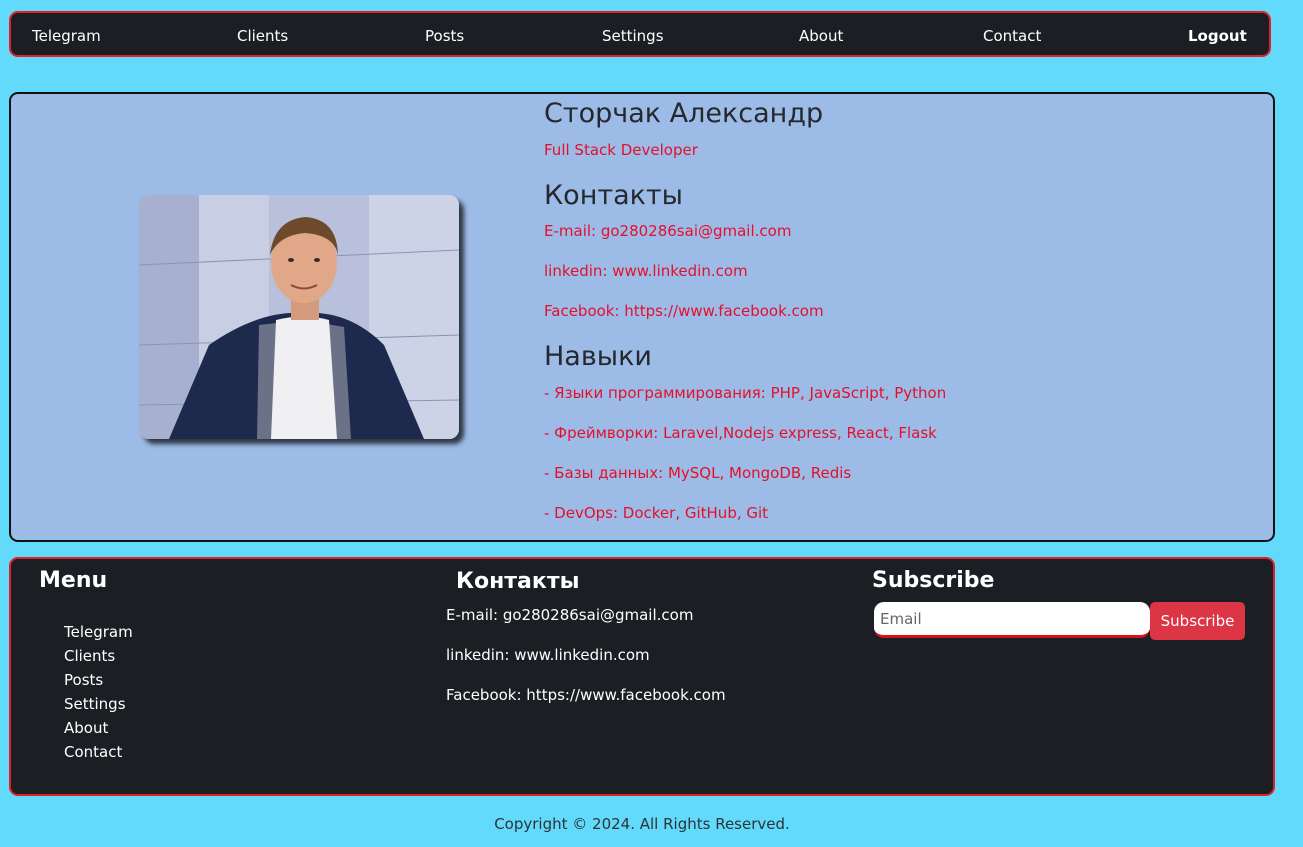 The width and height of the screenshot is (1303, 847). I want to click on portrait-illustration, so click(299, 317).